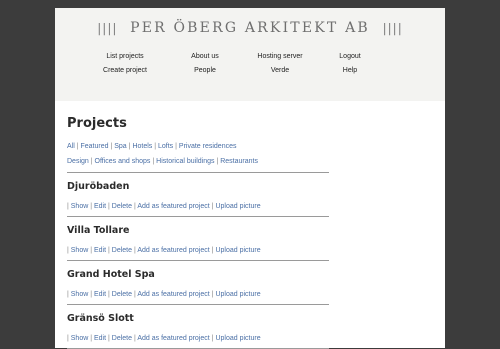 This screenshot has height=349, width=500. I want to click on logo-bars-left: ||||, so click(107, 28).